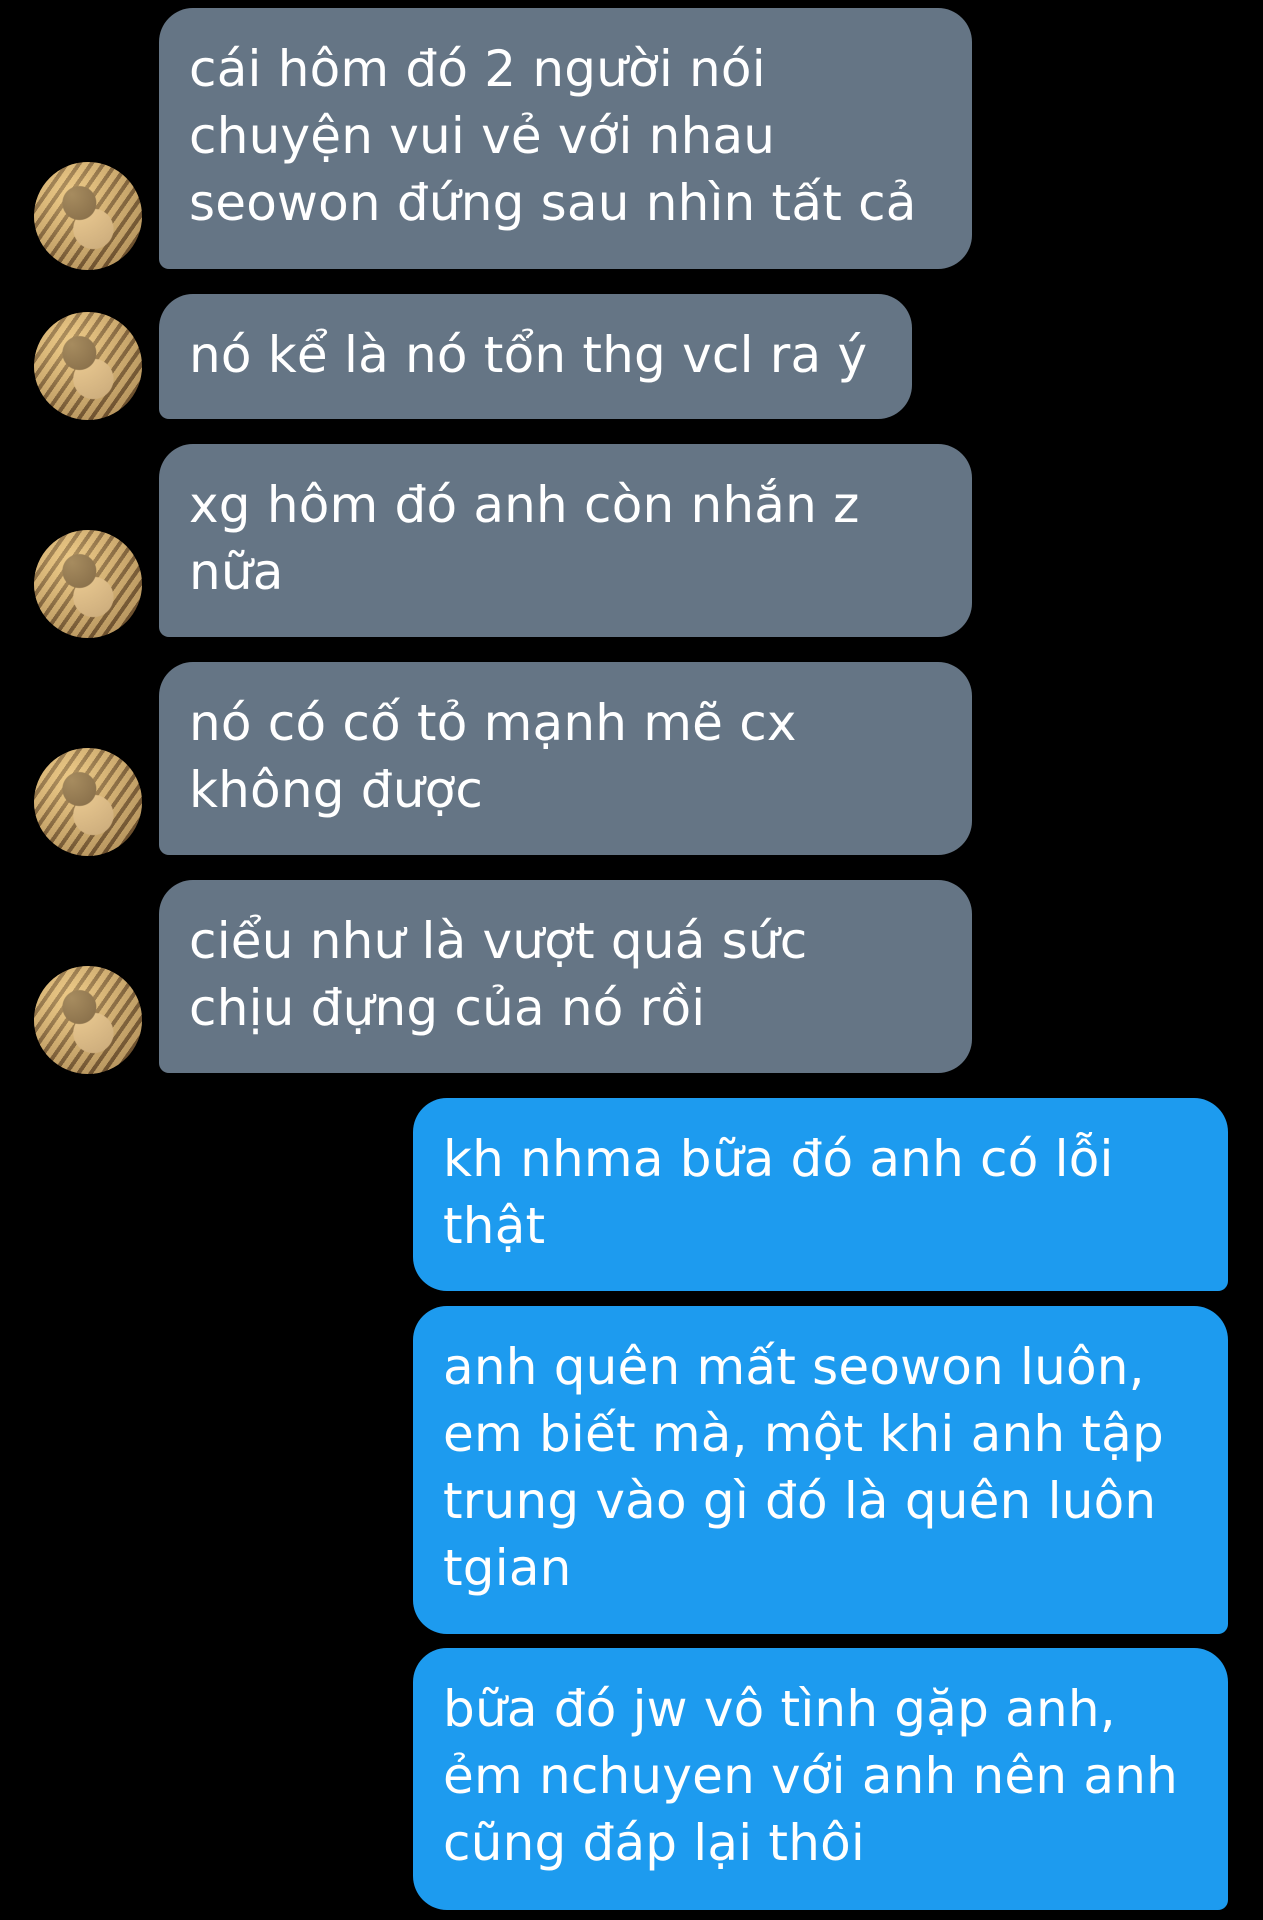 The image size is (1263, 1920). I want to click on incoming-message-bubble: nó có cố tỏ mạnh mẽ cx không được, so click(565, 758).